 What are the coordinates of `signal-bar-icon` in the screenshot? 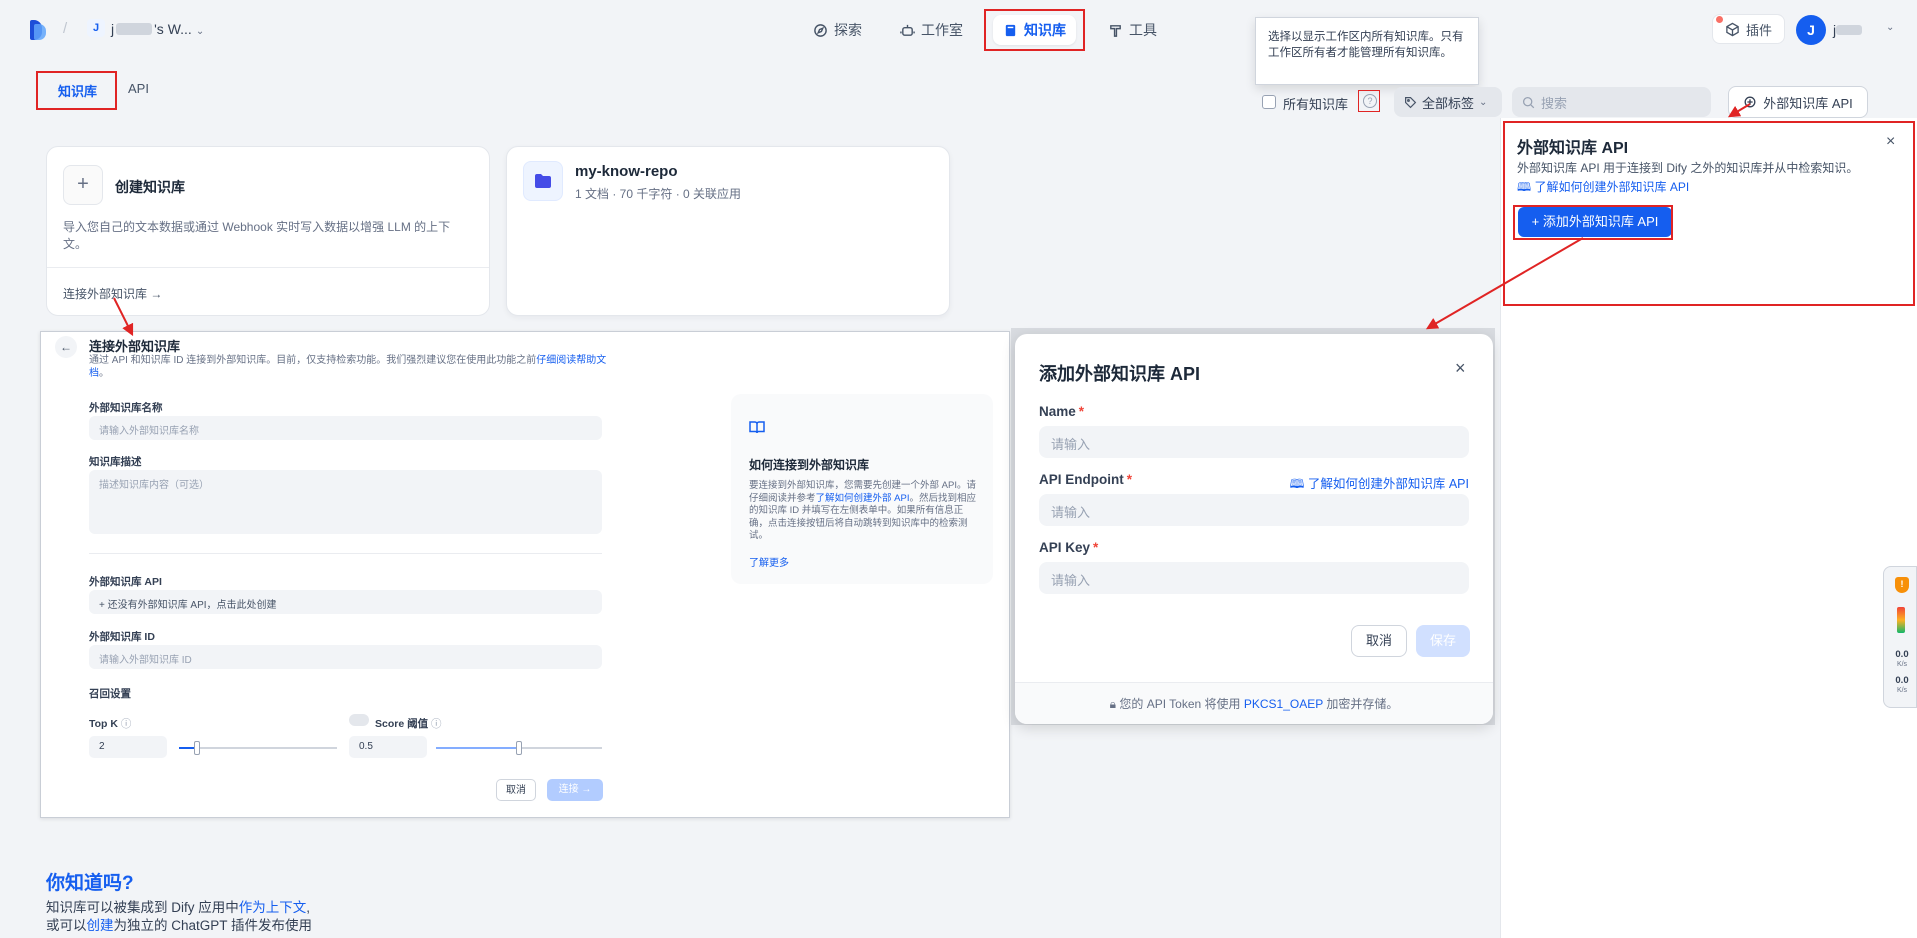 It's located at (1901, 620).